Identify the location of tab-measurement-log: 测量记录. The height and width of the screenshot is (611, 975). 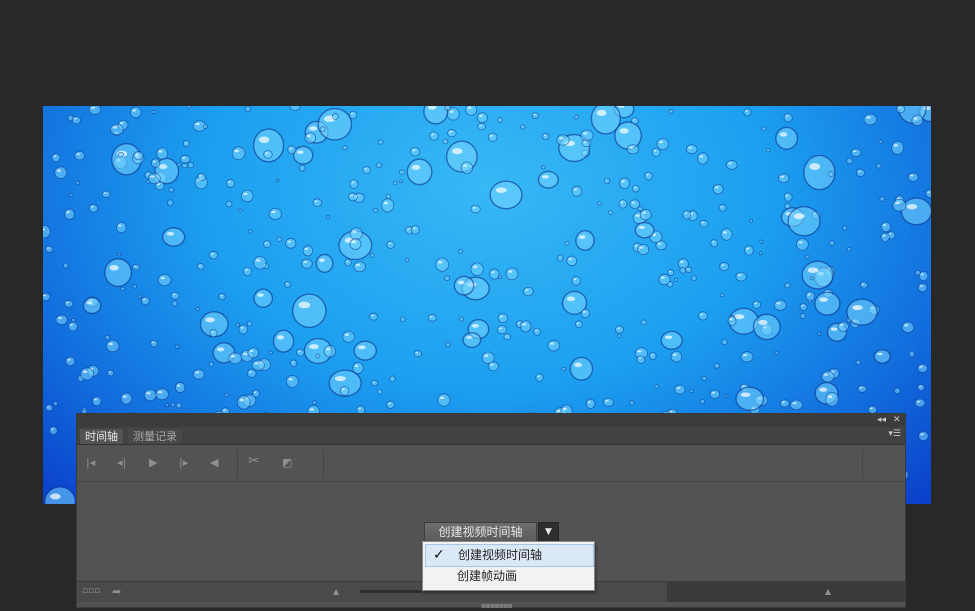
(155, 436).